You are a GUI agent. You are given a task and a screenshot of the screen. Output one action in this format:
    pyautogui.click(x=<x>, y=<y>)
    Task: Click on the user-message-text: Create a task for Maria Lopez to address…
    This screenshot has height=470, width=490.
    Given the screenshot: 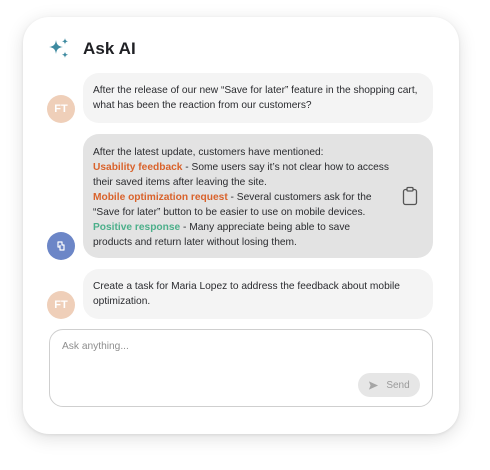 What is the action you would take?
    pyautogui.click(x=246, y=294)
    